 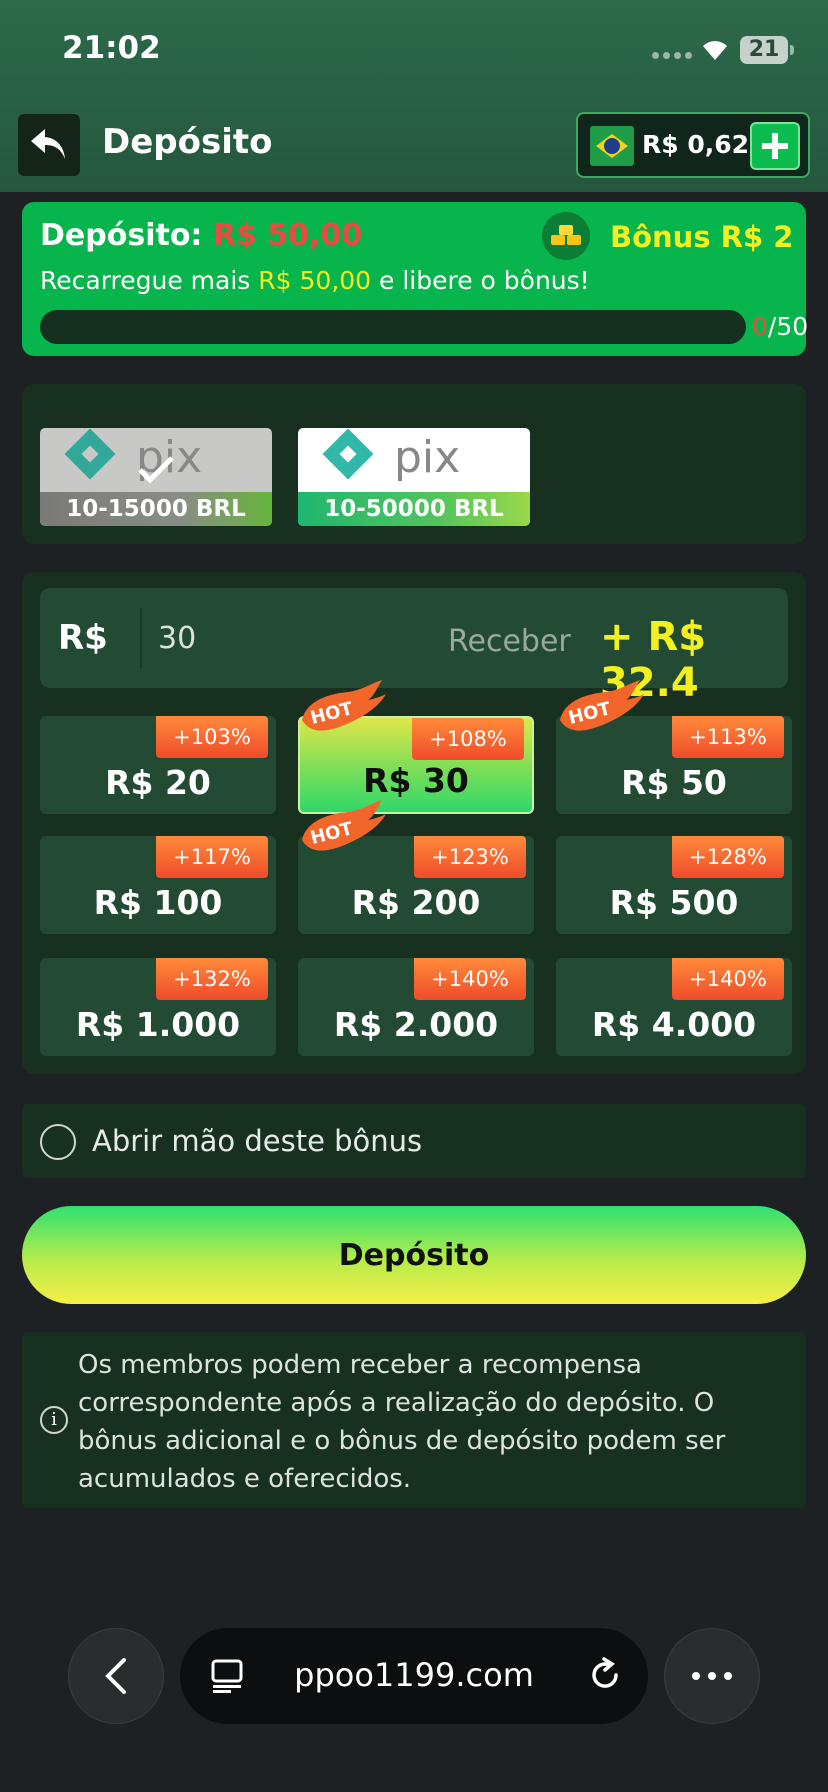 What do you see at coordinates (156, 509) in the screenshot?
I see `payment-range: 10-15000 BRL` at bounding box center [156, 509].